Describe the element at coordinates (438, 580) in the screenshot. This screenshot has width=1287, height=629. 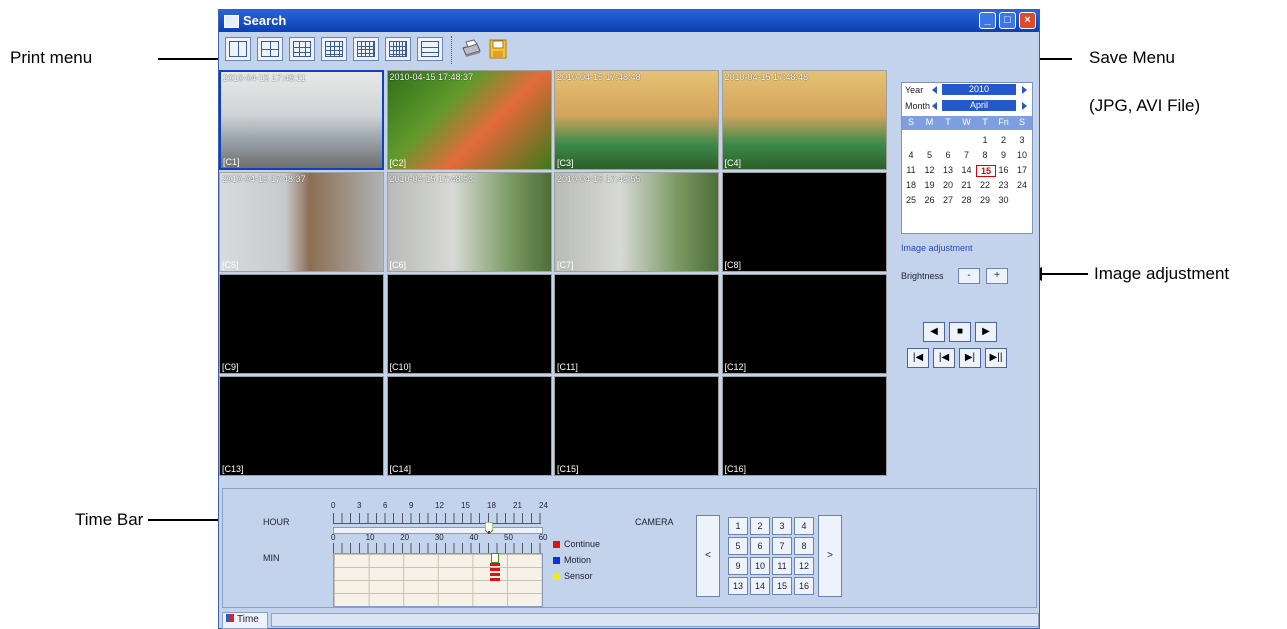
I see `minute-timeline` at that location.